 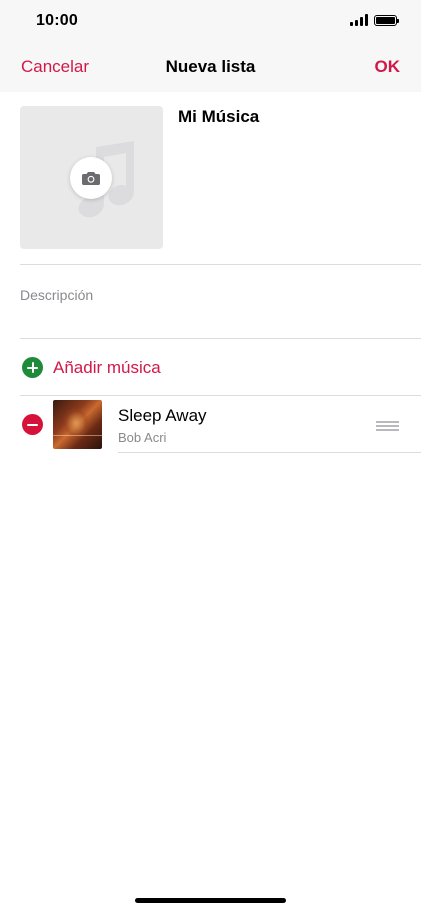 I want to click on status-time: 10:00, so click(x=57, y=20).